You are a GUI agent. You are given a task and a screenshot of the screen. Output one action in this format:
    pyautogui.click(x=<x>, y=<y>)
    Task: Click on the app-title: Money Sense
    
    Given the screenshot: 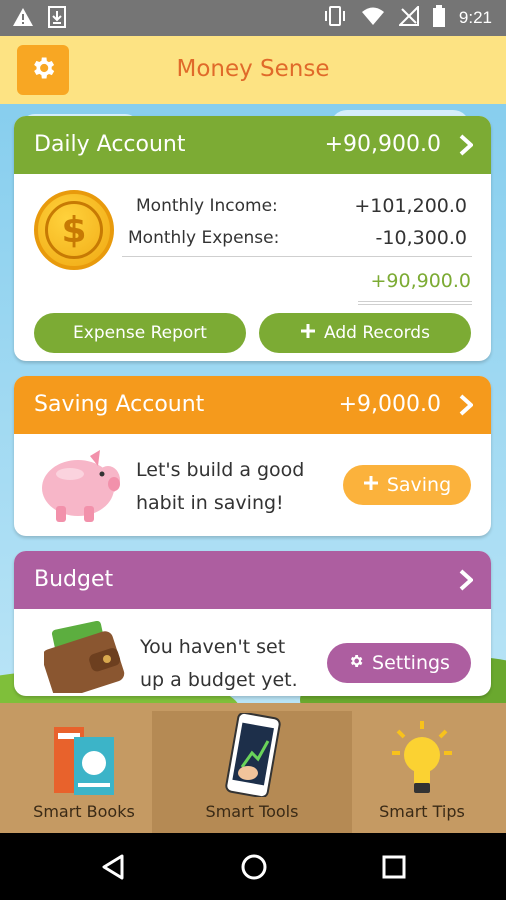 What is the action you would take?
    pyautogui.click(x=253, y=69)
    